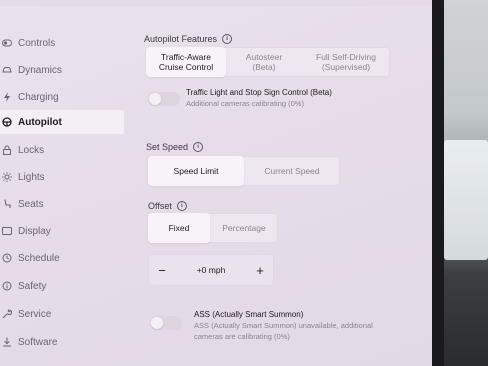 The height and width of the screenshot is (366, 488). Describe the element at coordinates (62, 177) in the screenshot. I see `sidebar-item-lights: Lights` at that location.